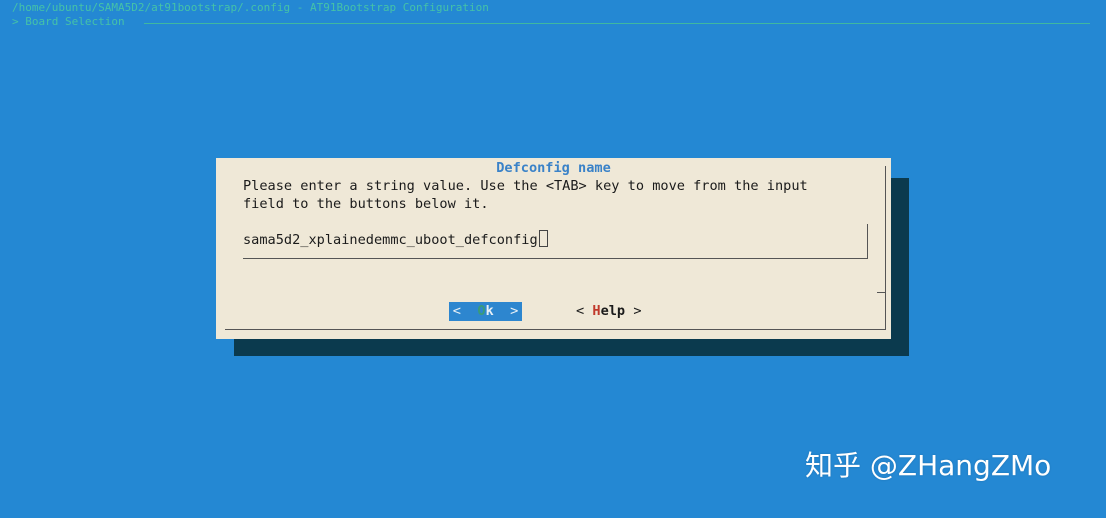 The image size is (1106, 518). I want to click on dialog-button-separator, so click(881, 292).